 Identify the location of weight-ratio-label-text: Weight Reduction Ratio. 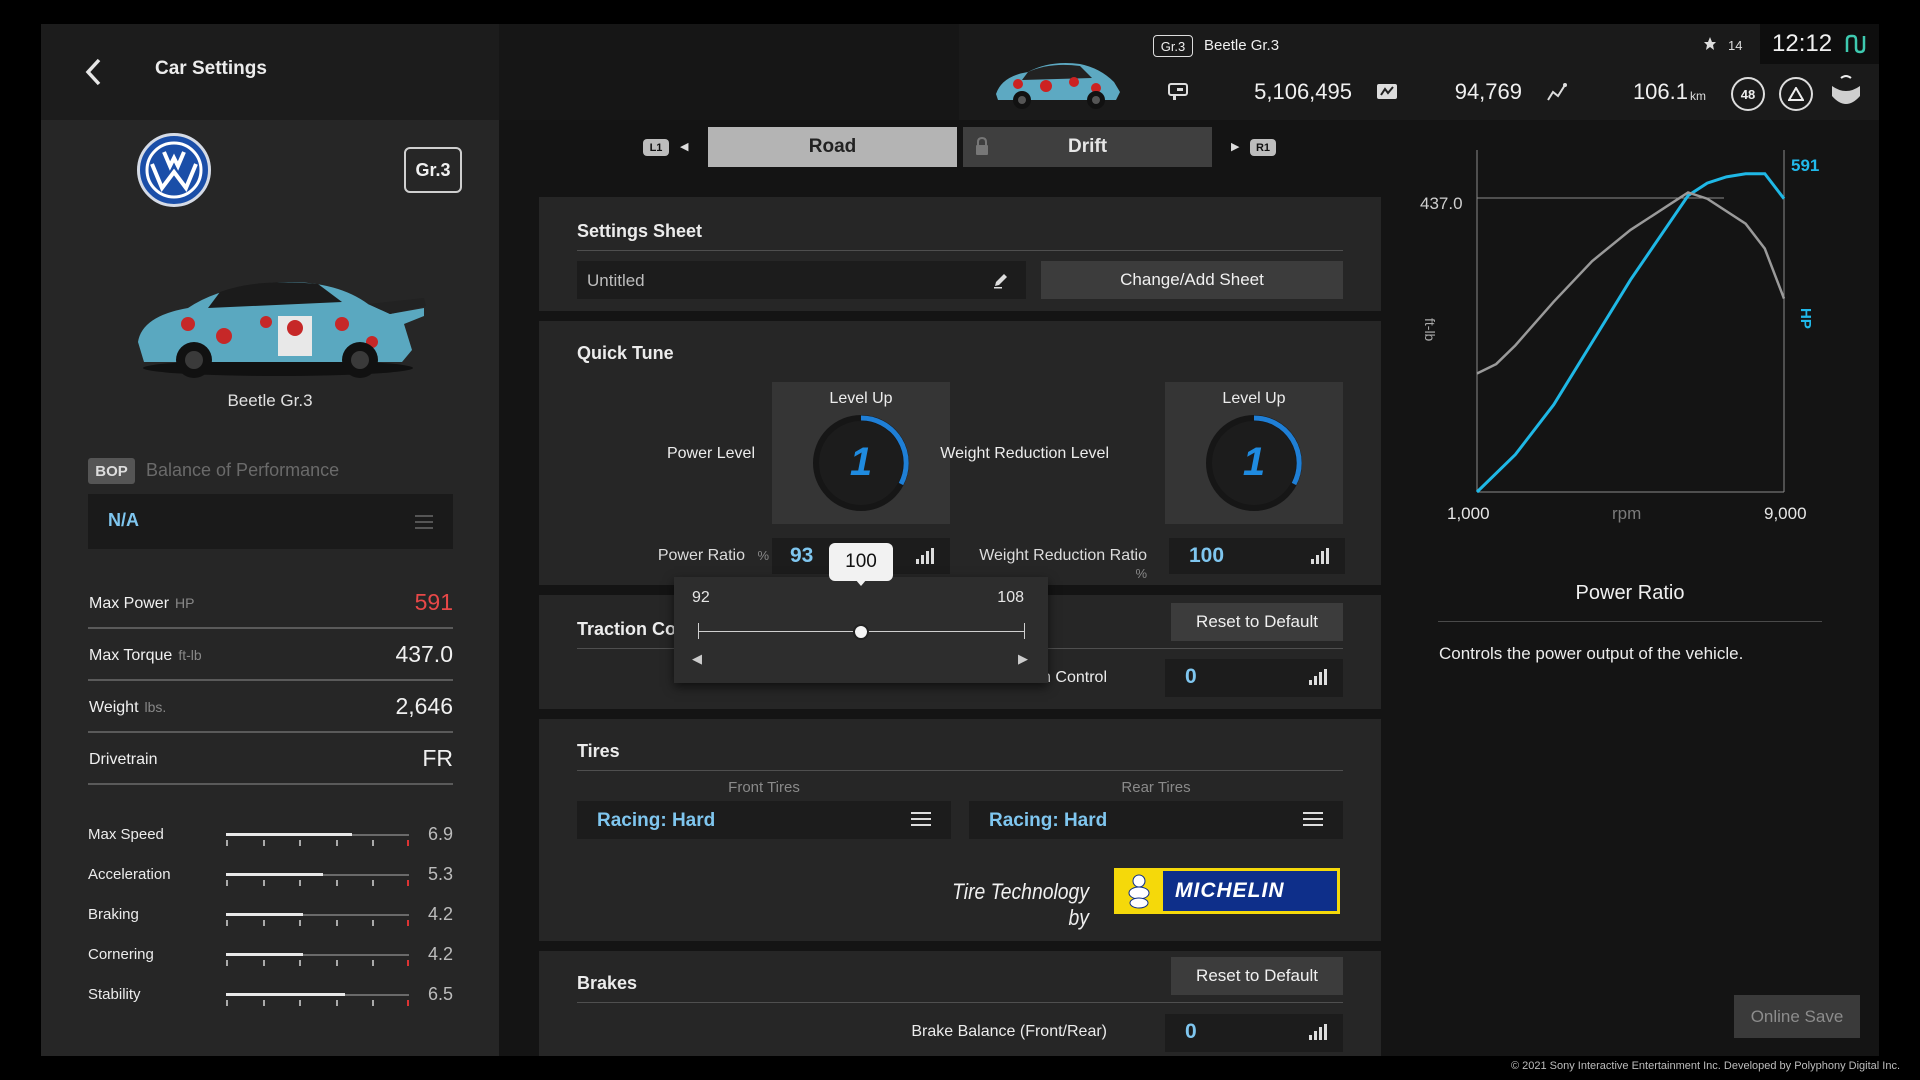
(1063, 555).